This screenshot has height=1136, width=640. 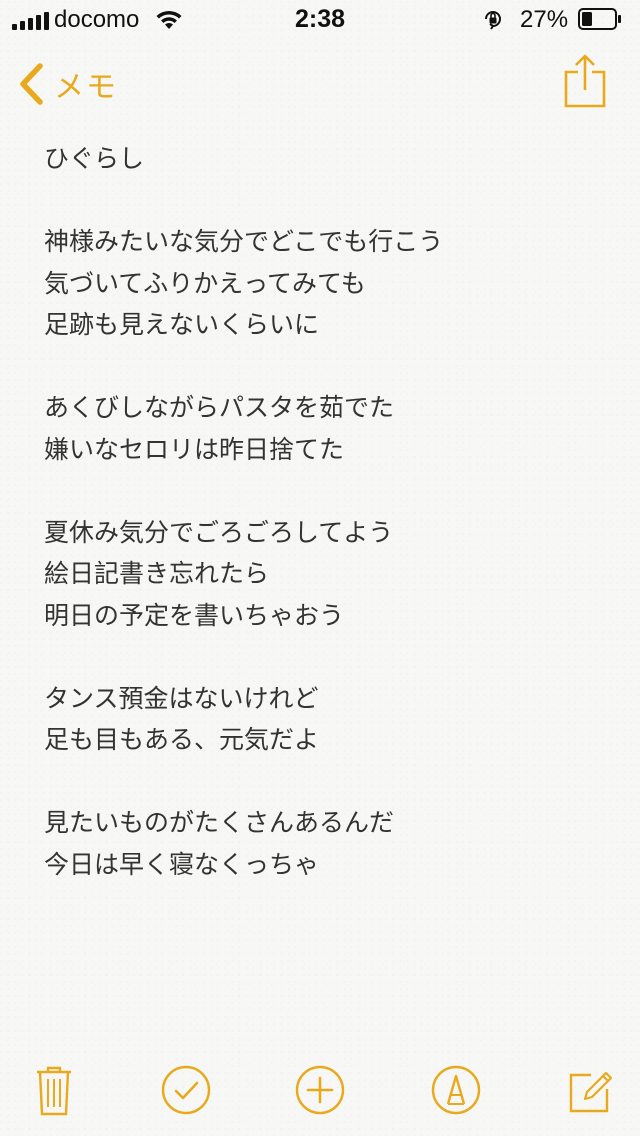 I want to click on bottom-toolbar, so click(x=320, y=1090).